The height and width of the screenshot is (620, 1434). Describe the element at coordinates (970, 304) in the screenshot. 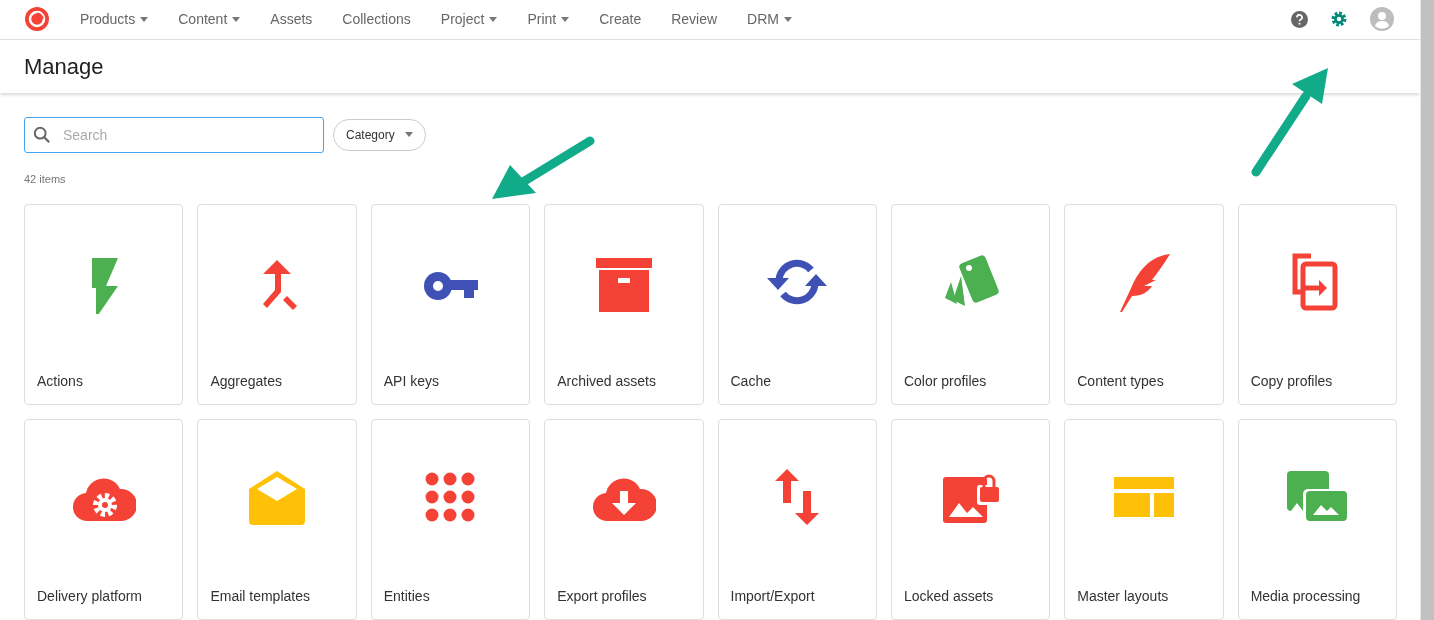

I see `manage-tile: Color profiles` at that location.